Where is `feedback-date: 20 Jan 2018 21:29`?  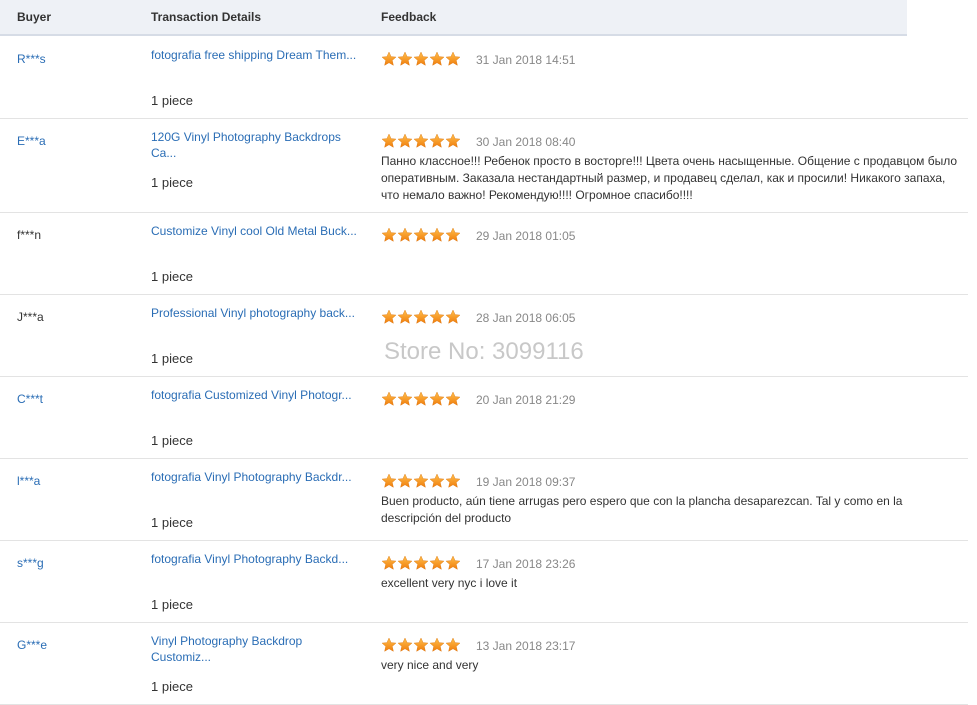
feedback-date: 20 Jan 2018 21:29 is located at coordinates (526, 400).